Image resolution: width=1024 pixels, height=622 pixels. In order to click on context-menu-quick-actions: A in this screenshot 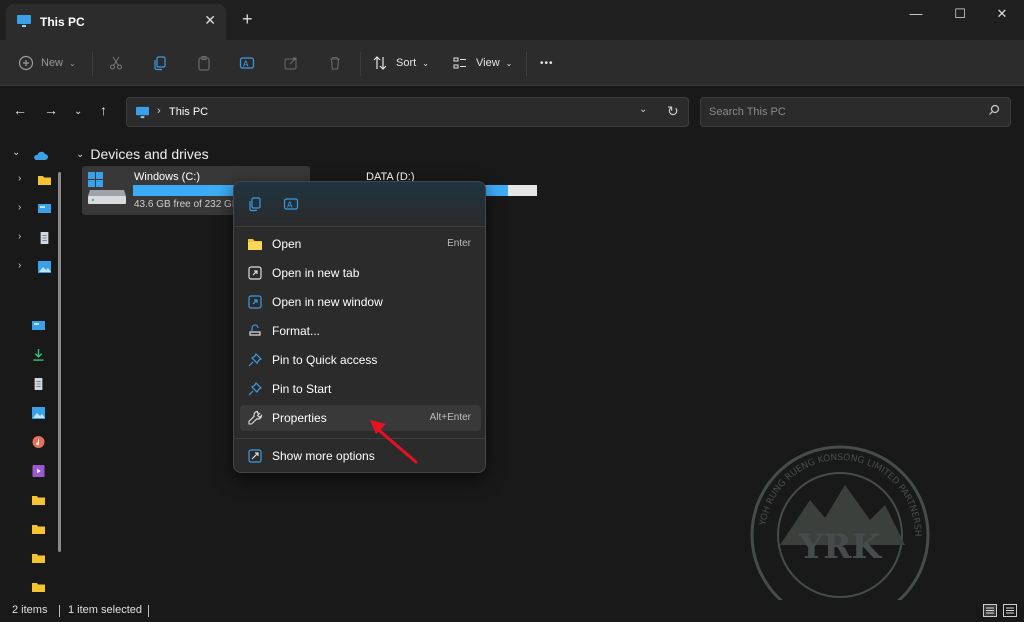, I will do `click(359, 204)`.